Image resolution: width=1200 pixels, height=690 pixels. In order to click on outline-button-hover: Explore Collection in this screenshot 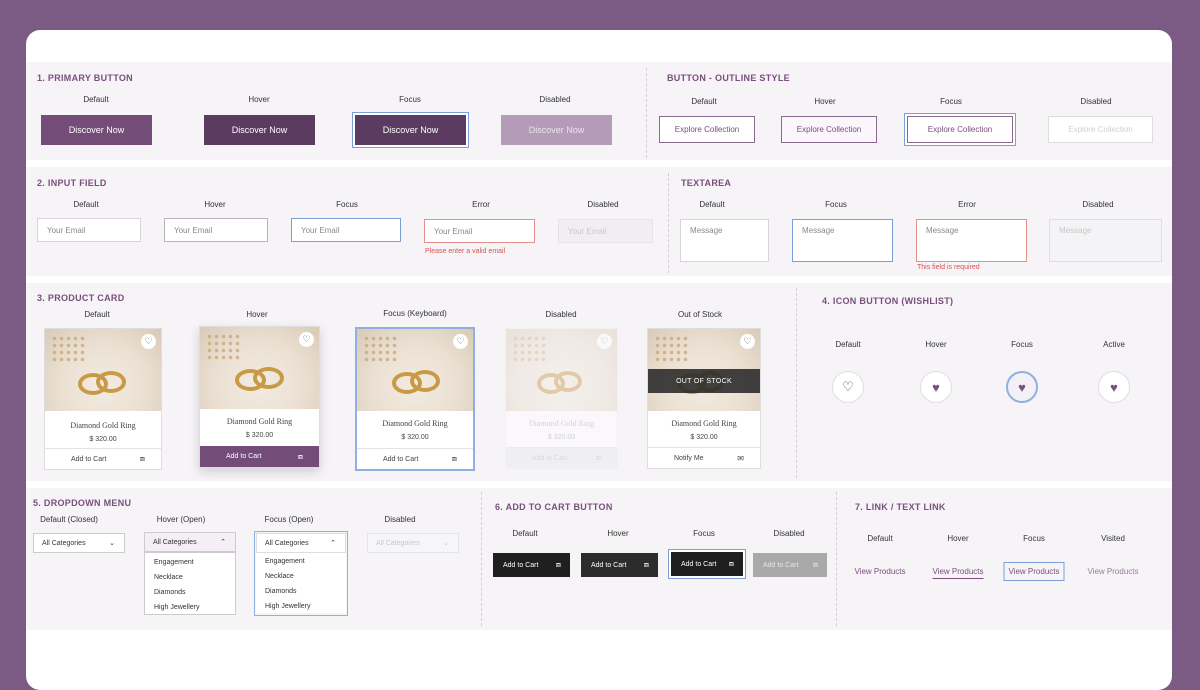, I will do `click(829, 129)`.